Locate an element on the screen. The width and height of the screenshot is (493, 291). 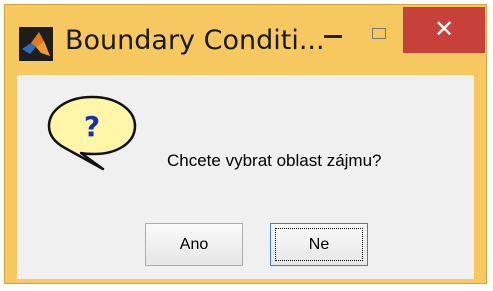
yes-button-label: Ano is located at coordinates (194, 244).